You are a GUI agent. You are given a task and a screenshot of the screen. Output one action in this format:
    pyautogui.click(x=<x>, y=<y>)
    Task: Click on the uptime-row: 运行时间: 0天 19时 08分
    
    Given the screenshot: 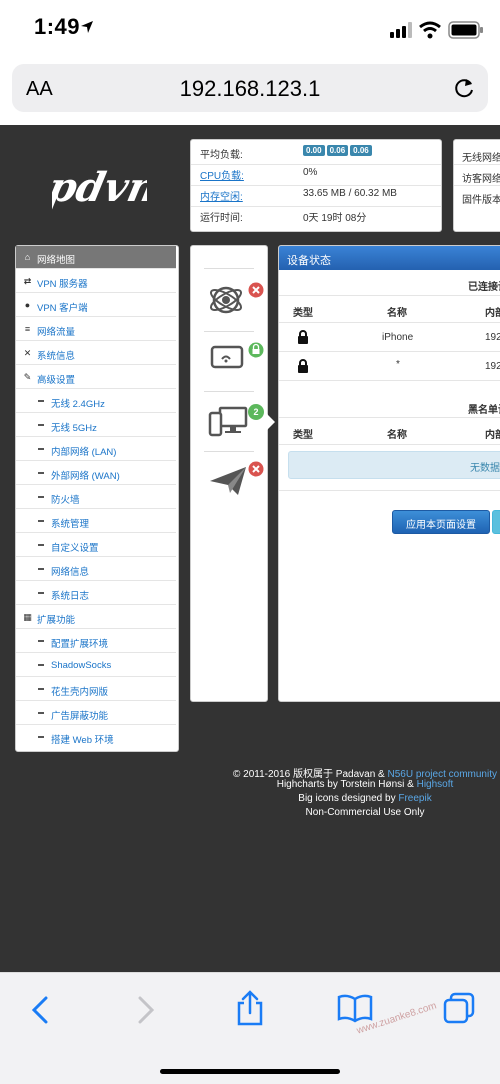 What is the action you would take?
    pyautogui.click(x=316, y=219)
    